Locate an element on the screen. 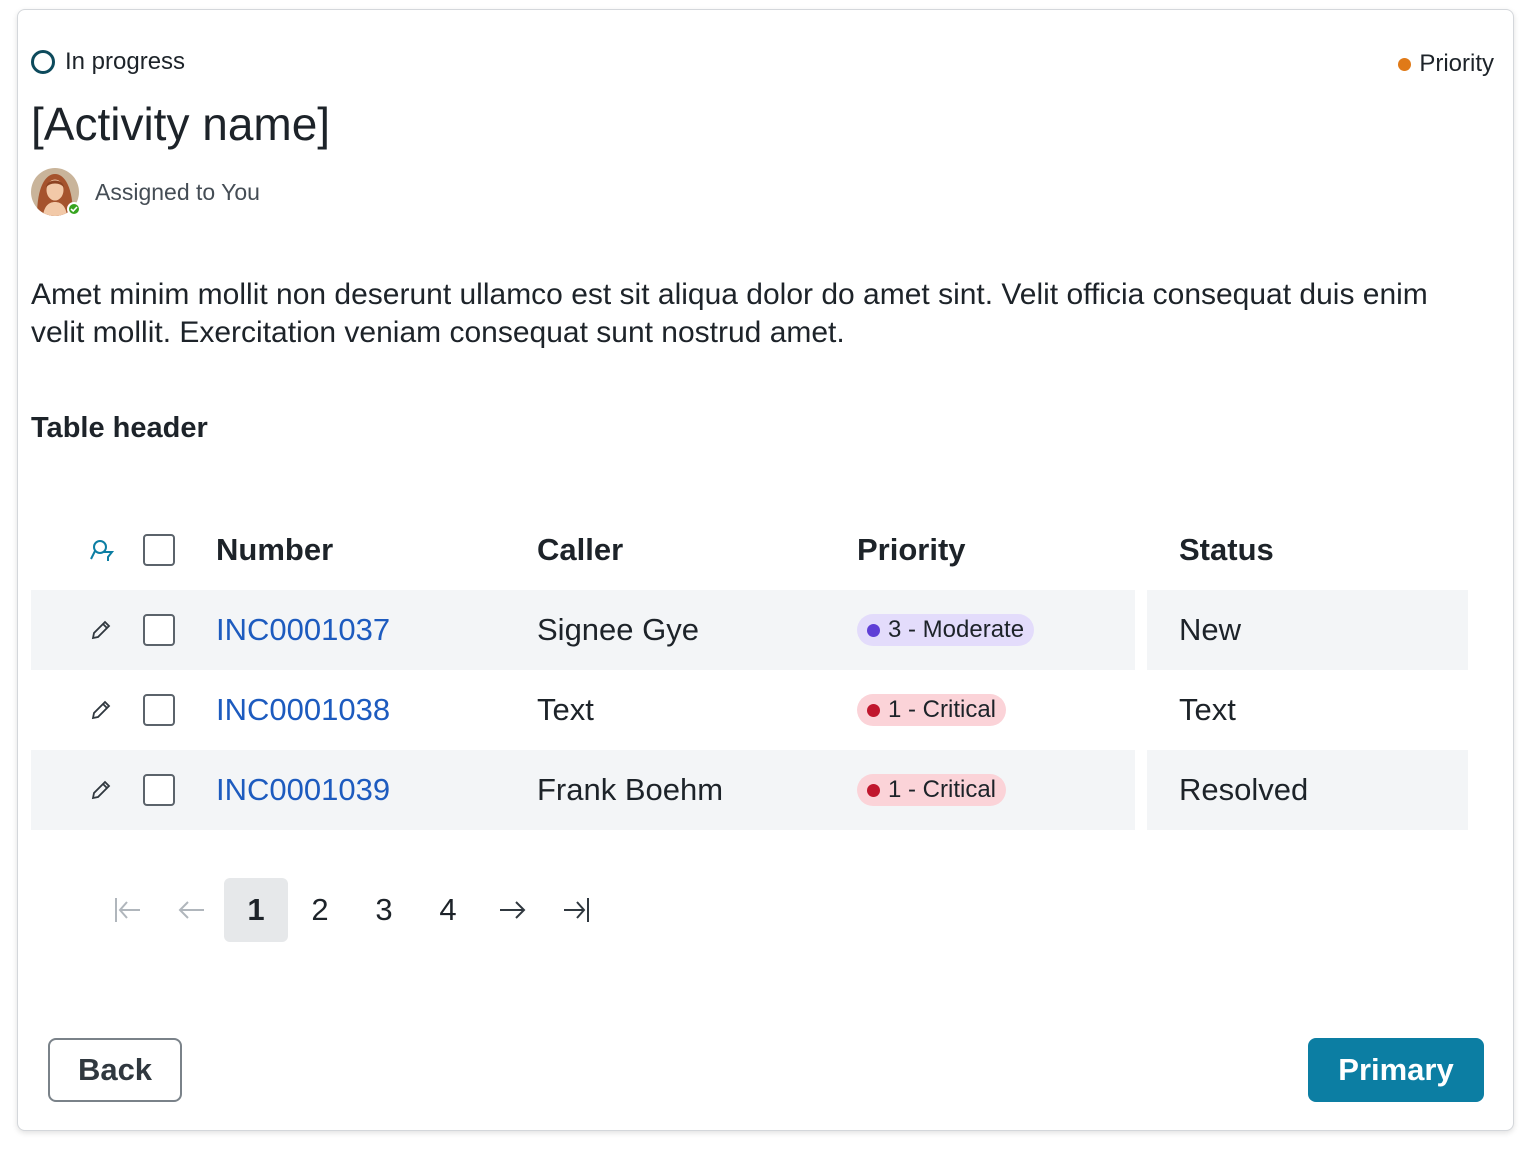 This screenshot has width=1532, height=1158. status-indicator: In progress is located at coordinates (108, 62).